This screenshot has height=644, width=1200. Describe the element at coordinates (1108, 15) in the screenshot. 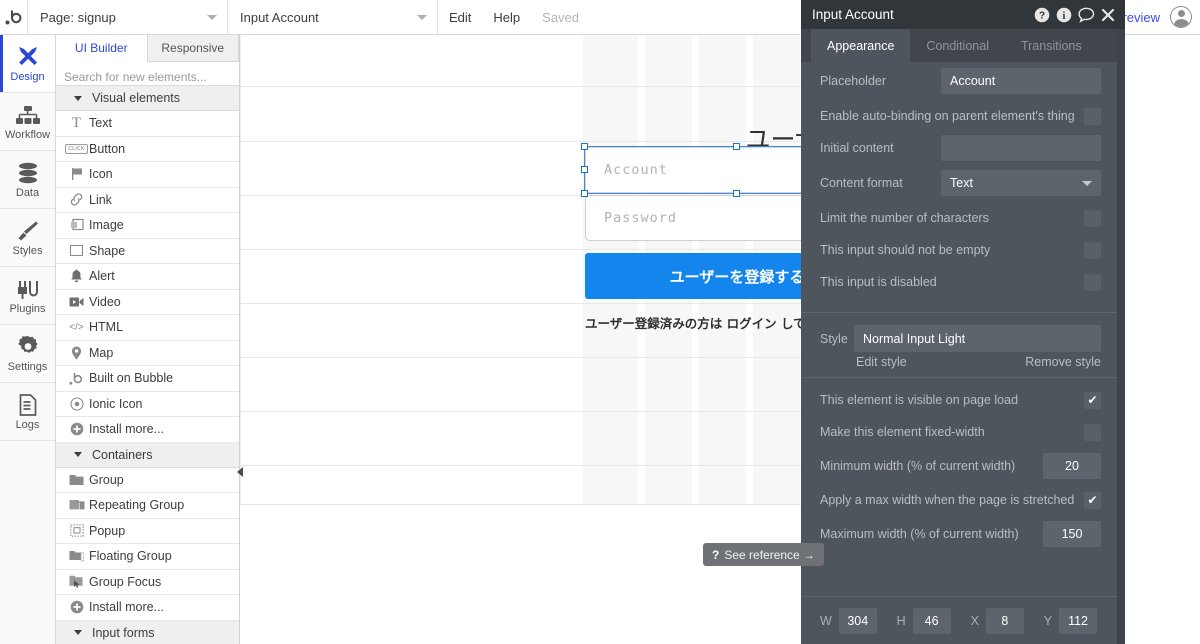

I see `close-icon` at that location.